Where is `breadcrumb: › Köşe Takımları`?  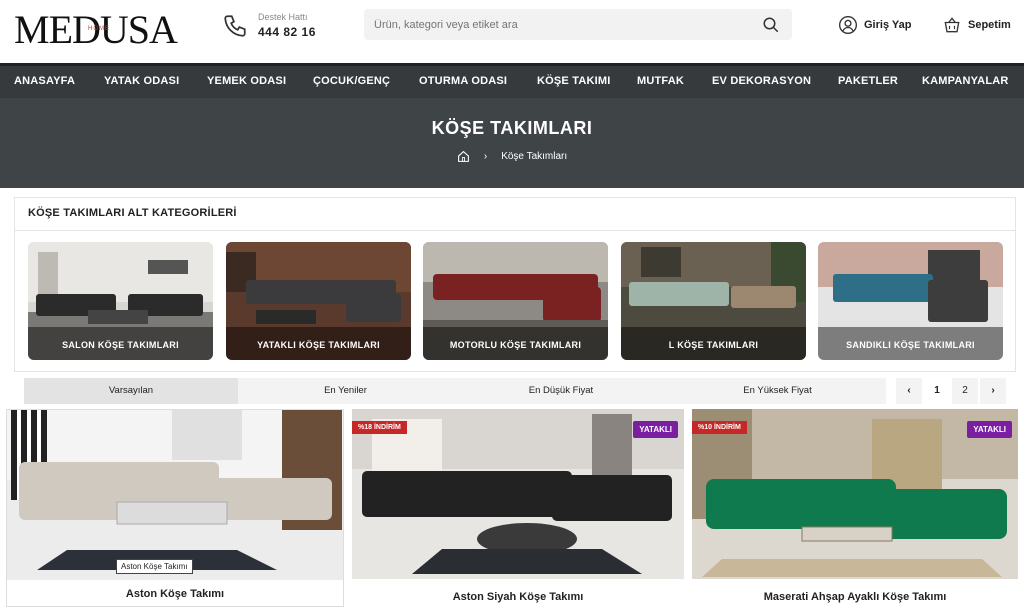 breadcrumb: › Köşe Takımları is located at coordinates (512, 156).